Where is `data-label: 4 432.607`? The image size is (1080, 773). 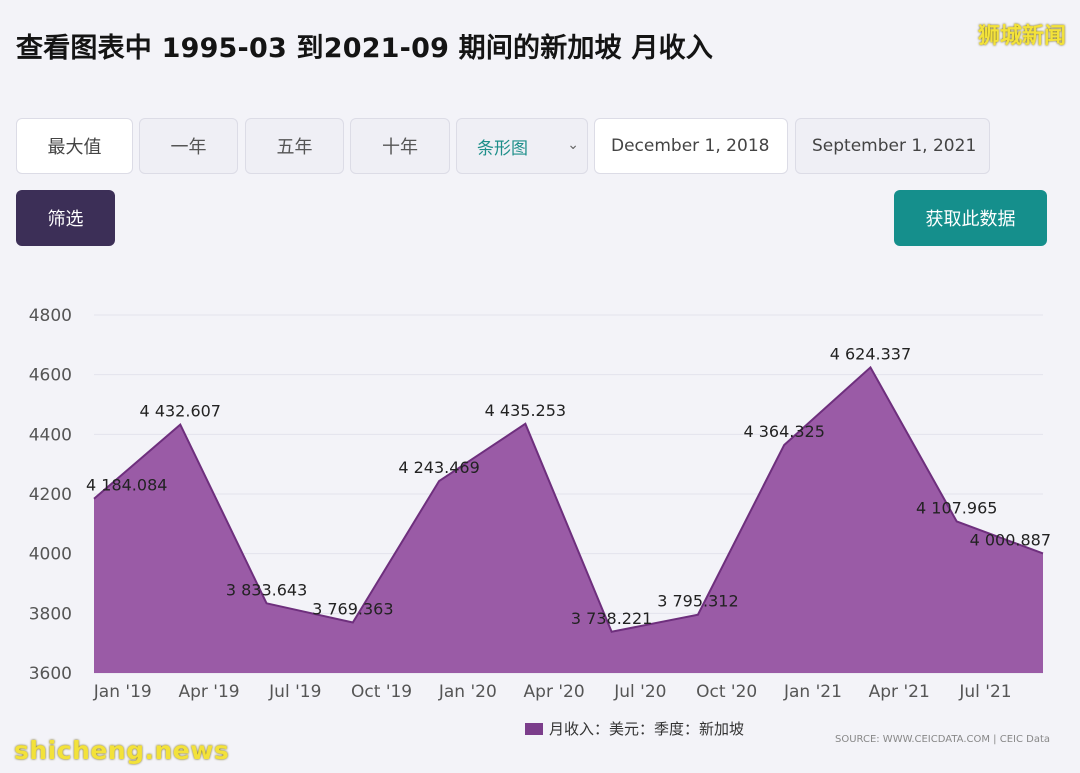 data-label: 4 432.607 is located at coordinates (180, 411).